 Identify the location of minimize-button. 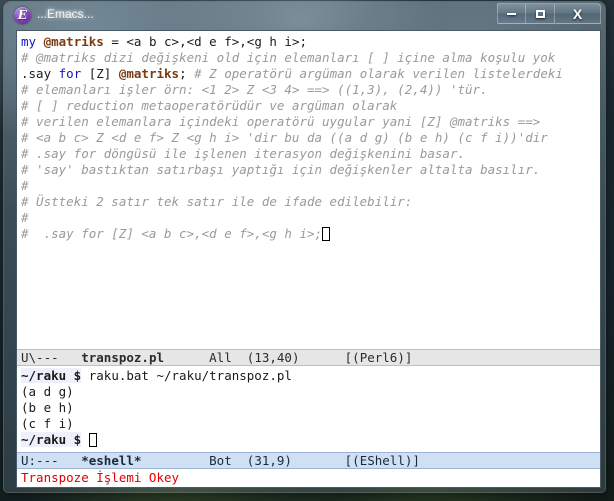
(511, 13).